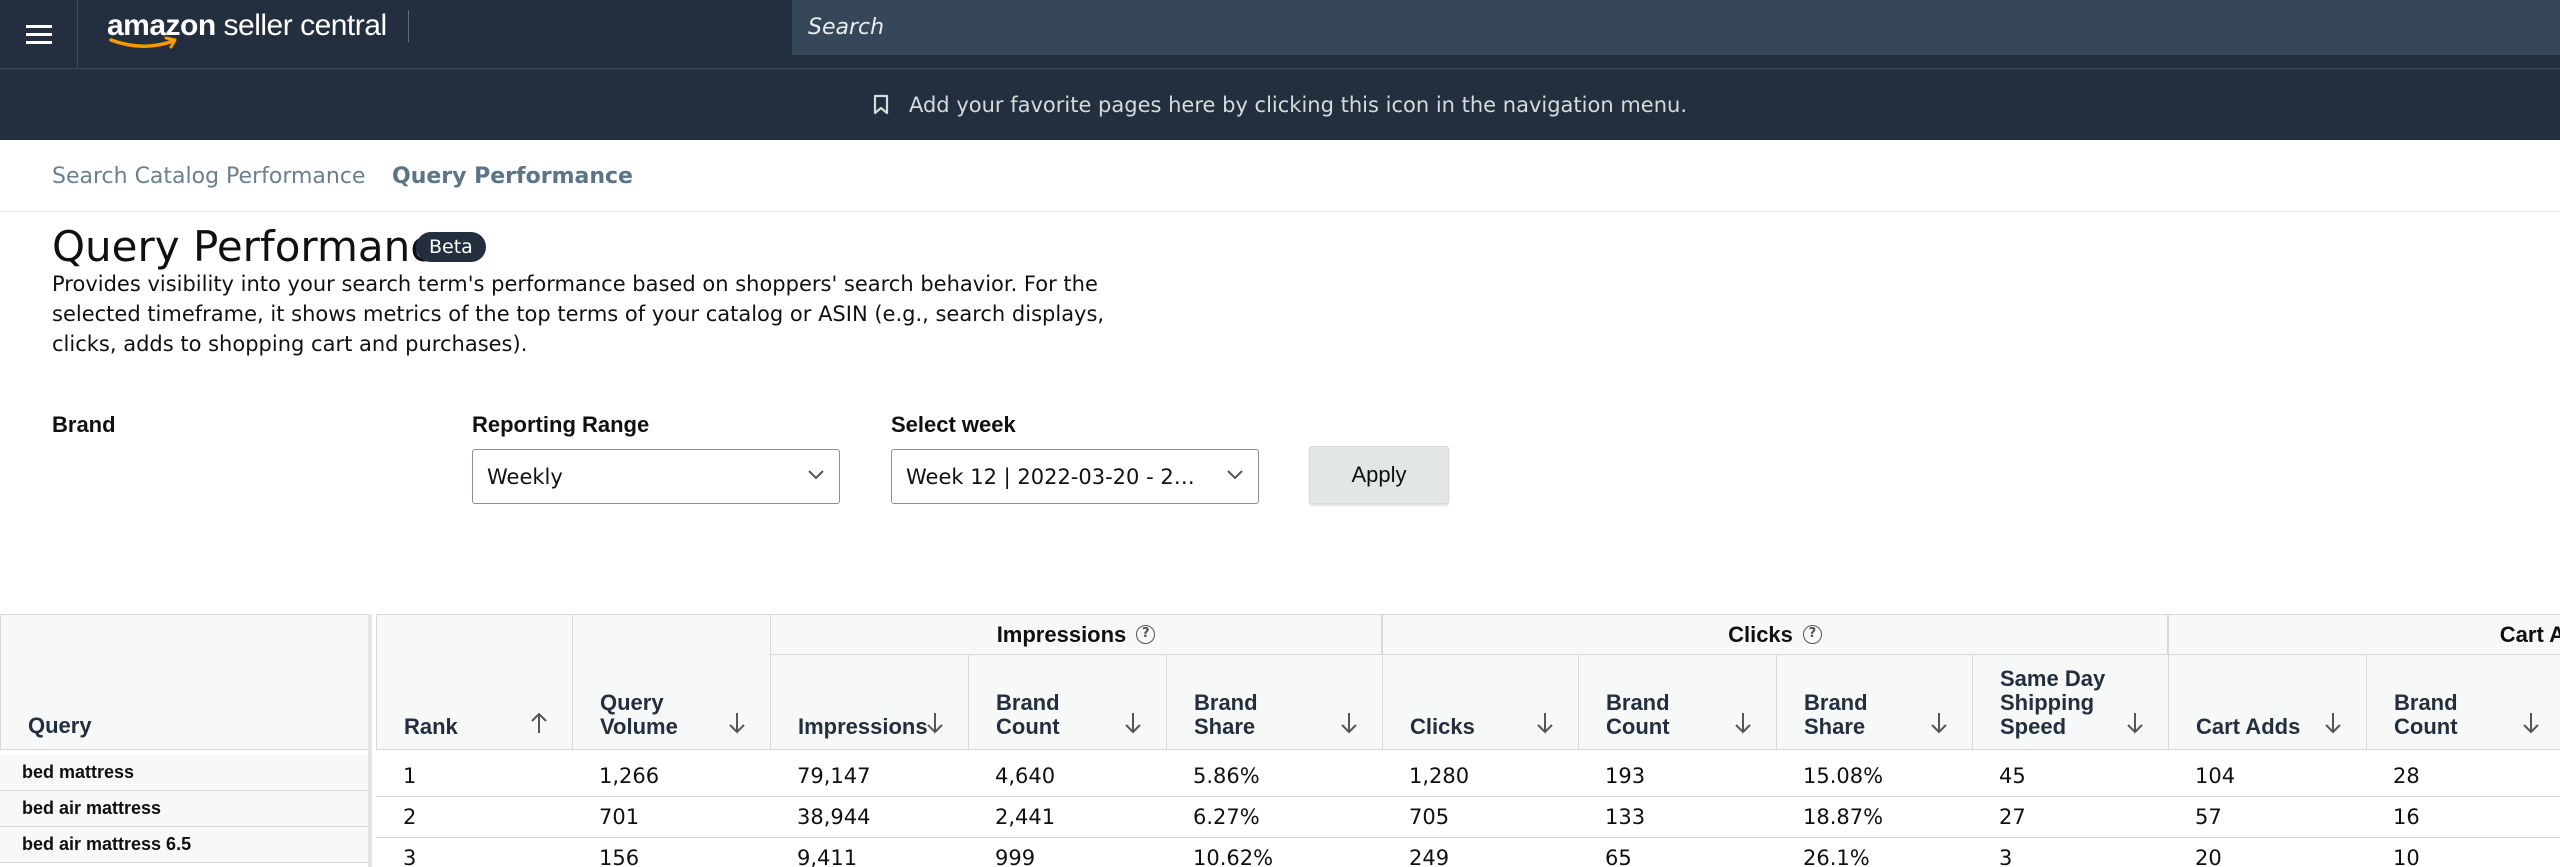 The height and width of the screenshot is (867, 2560). What do you see at coordinates (410, 816) in the screenshot?
I see `table-cell: 2` at bounding box center [410, 816].